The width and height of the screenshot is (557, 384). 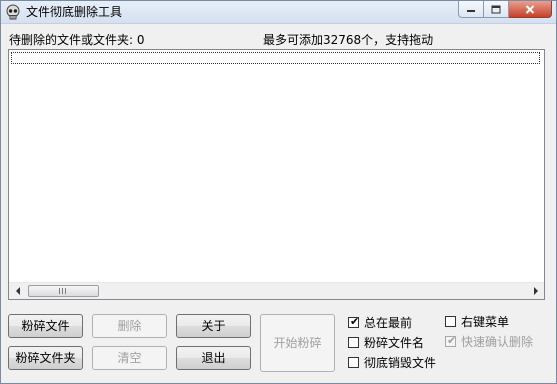 I want to click on shred-folder-button: 粉碎文件夹, so click(x=45, y=358).